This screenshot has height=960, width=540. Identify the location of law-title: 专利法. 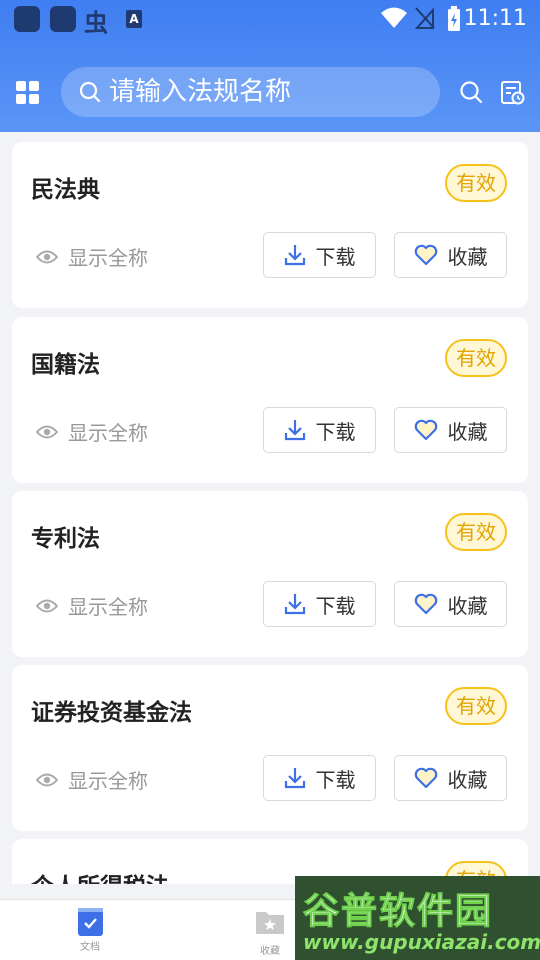
(65, 539).